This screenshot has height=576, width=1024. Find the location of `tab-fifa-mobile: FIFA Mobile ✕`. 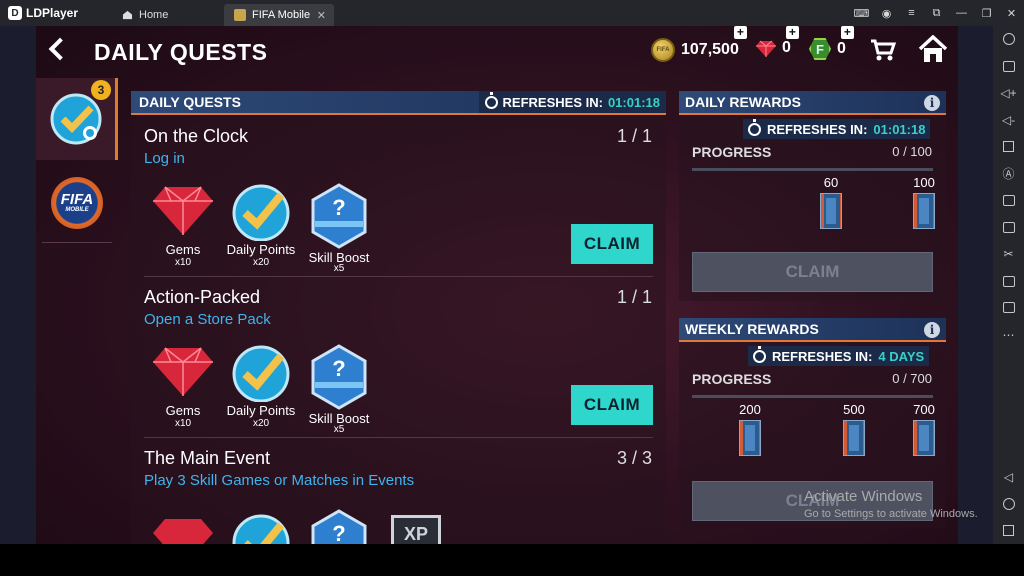

tab-fifa-mobile: FIFA Mobile ✕ is located at coordinates (279, 15).